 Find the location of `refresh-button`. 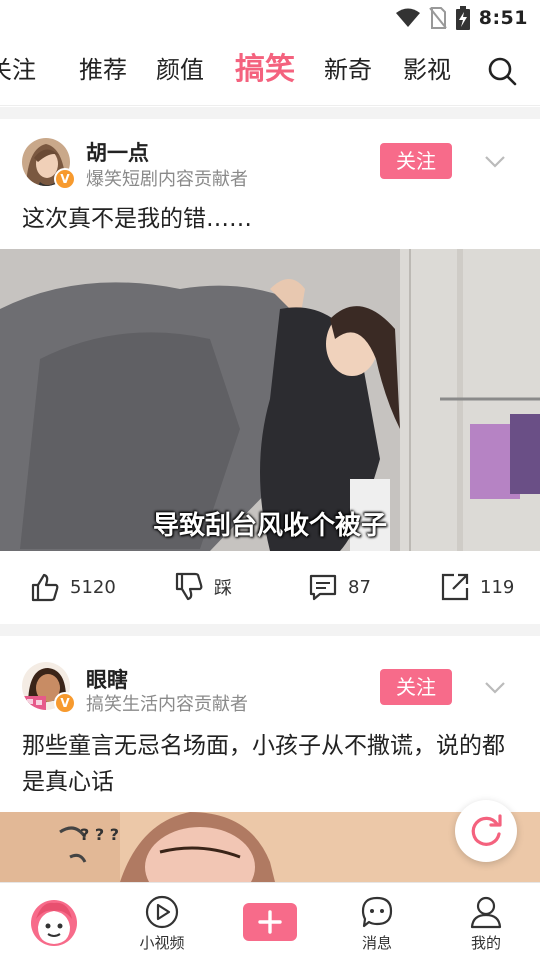

refresh-button is located at coordinates (486, 831).